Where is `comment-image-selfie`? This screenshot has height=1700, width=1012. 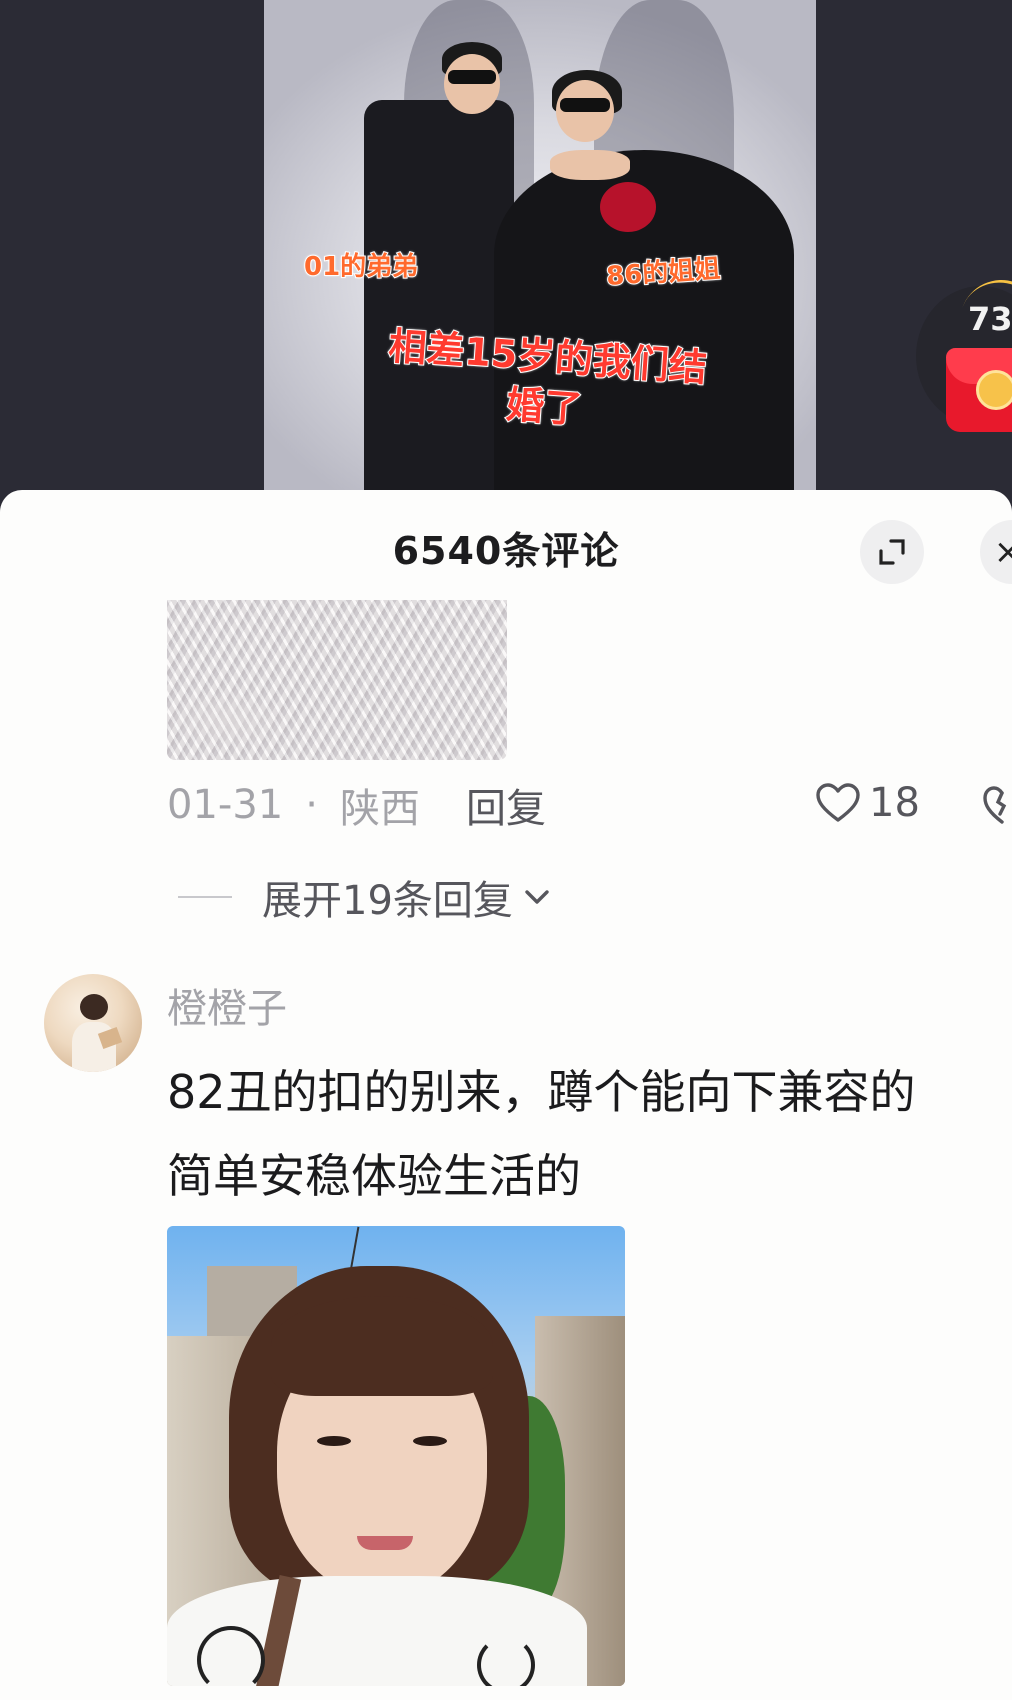 comment-image-selfie is located at coordinates (396, 1456).